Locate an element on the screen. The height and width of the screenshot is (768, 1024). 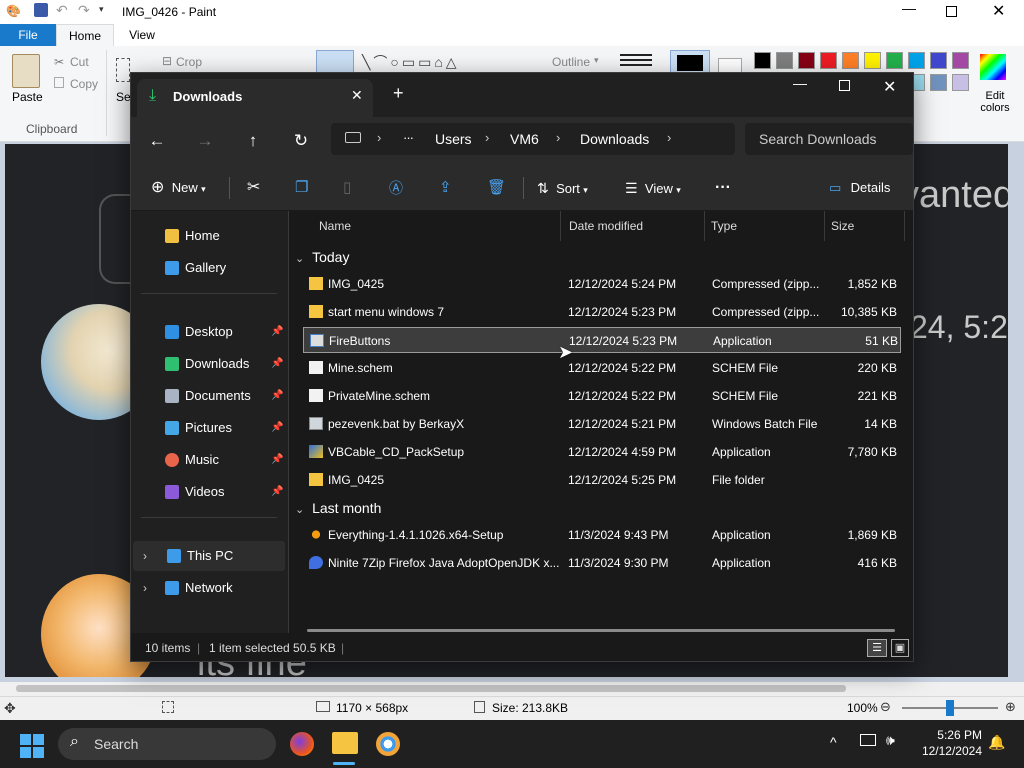
rename-icon: Ⓐ is located at coordinates (396, 188).